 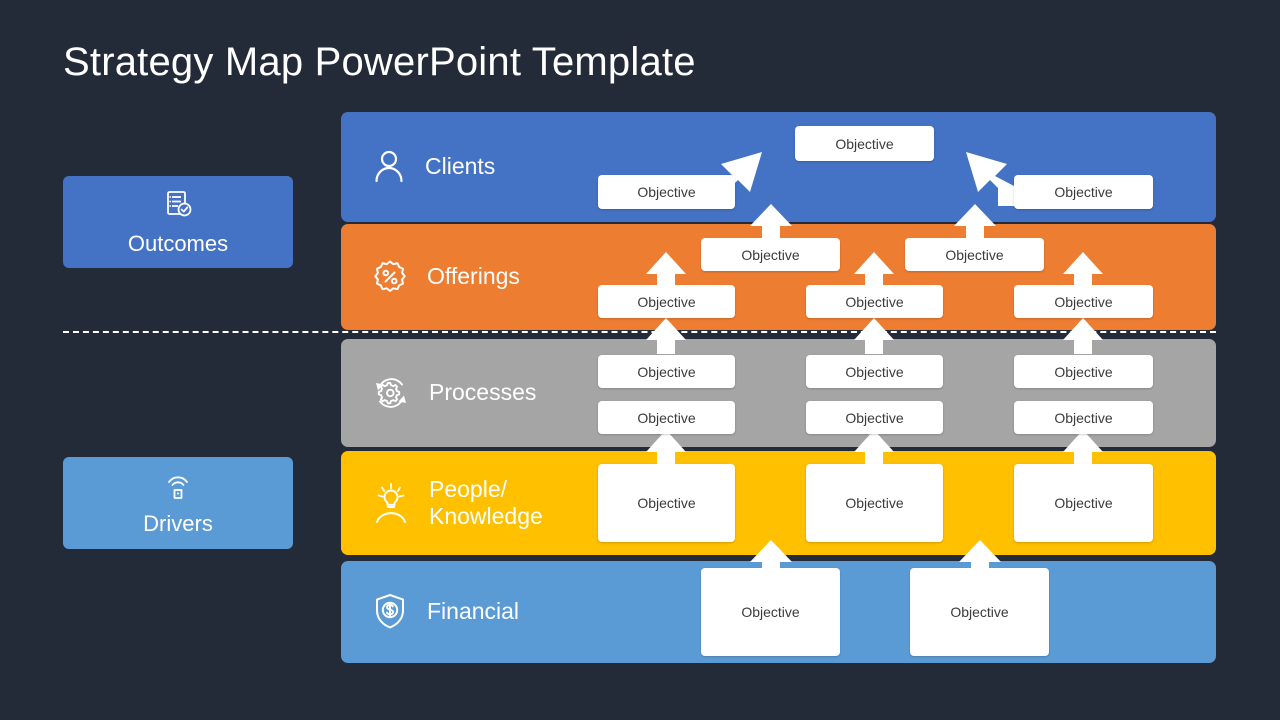 I want to click on signal-remote-icon, so click(x=178, y=486).